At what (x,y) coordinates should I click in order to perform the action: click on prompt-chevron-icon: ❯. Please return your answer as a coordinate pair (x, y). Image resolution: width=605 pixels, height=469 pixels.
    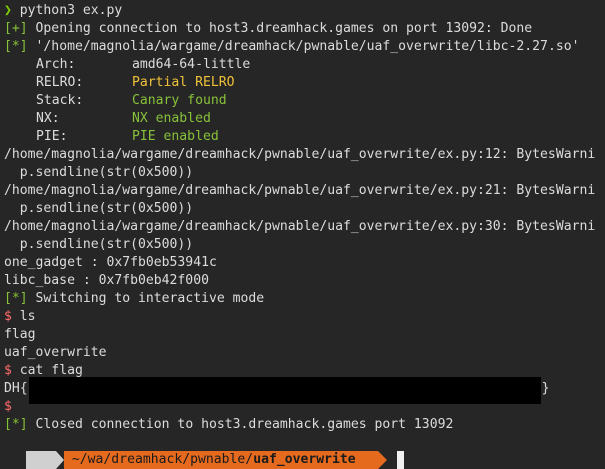
    Looking at the image, I should click on (8, 10).